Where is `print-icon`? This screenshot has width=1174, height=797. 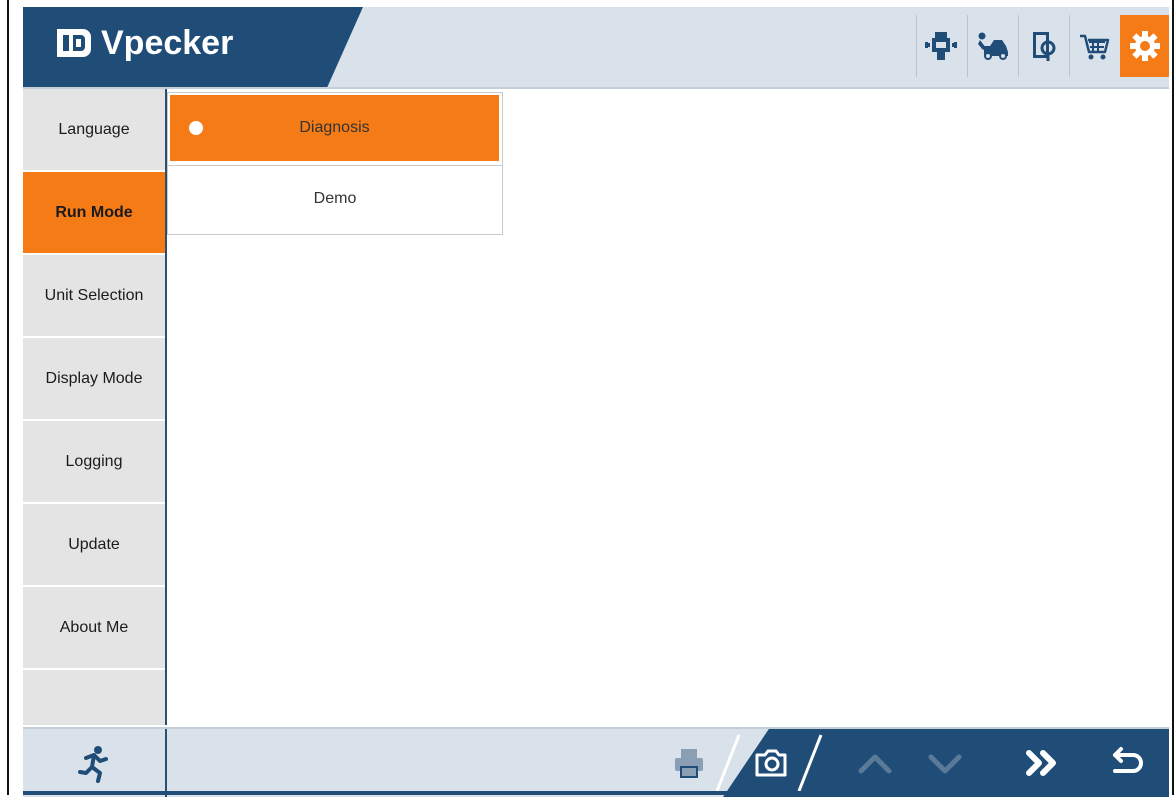
print-icon is located at coordinates (689, 763).